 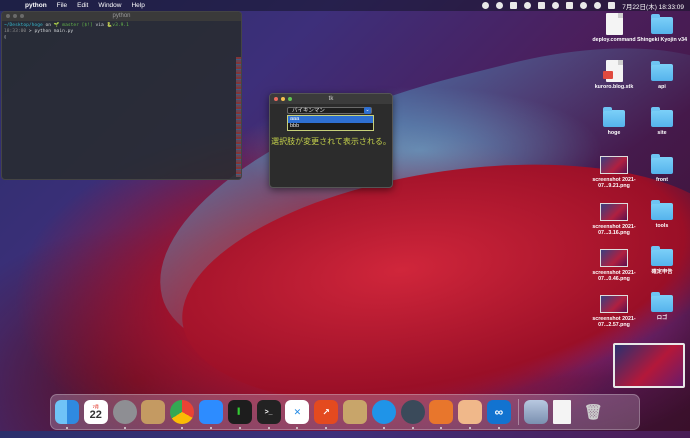 What do you see at coordinates (593, 412) in the screenshot?
I see `trash-icon: 🗑` at bounding box center [593, 412].